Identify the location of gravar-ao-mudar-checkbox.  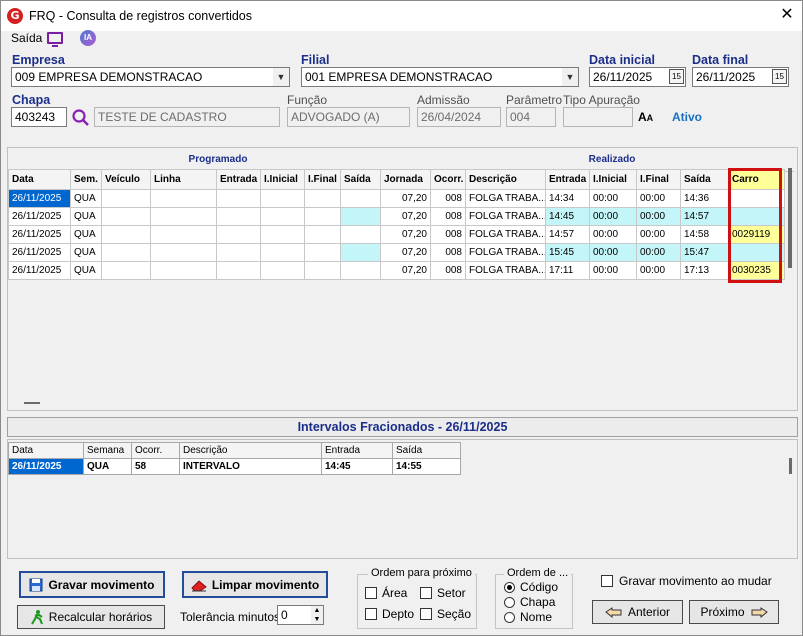
(607, 581).